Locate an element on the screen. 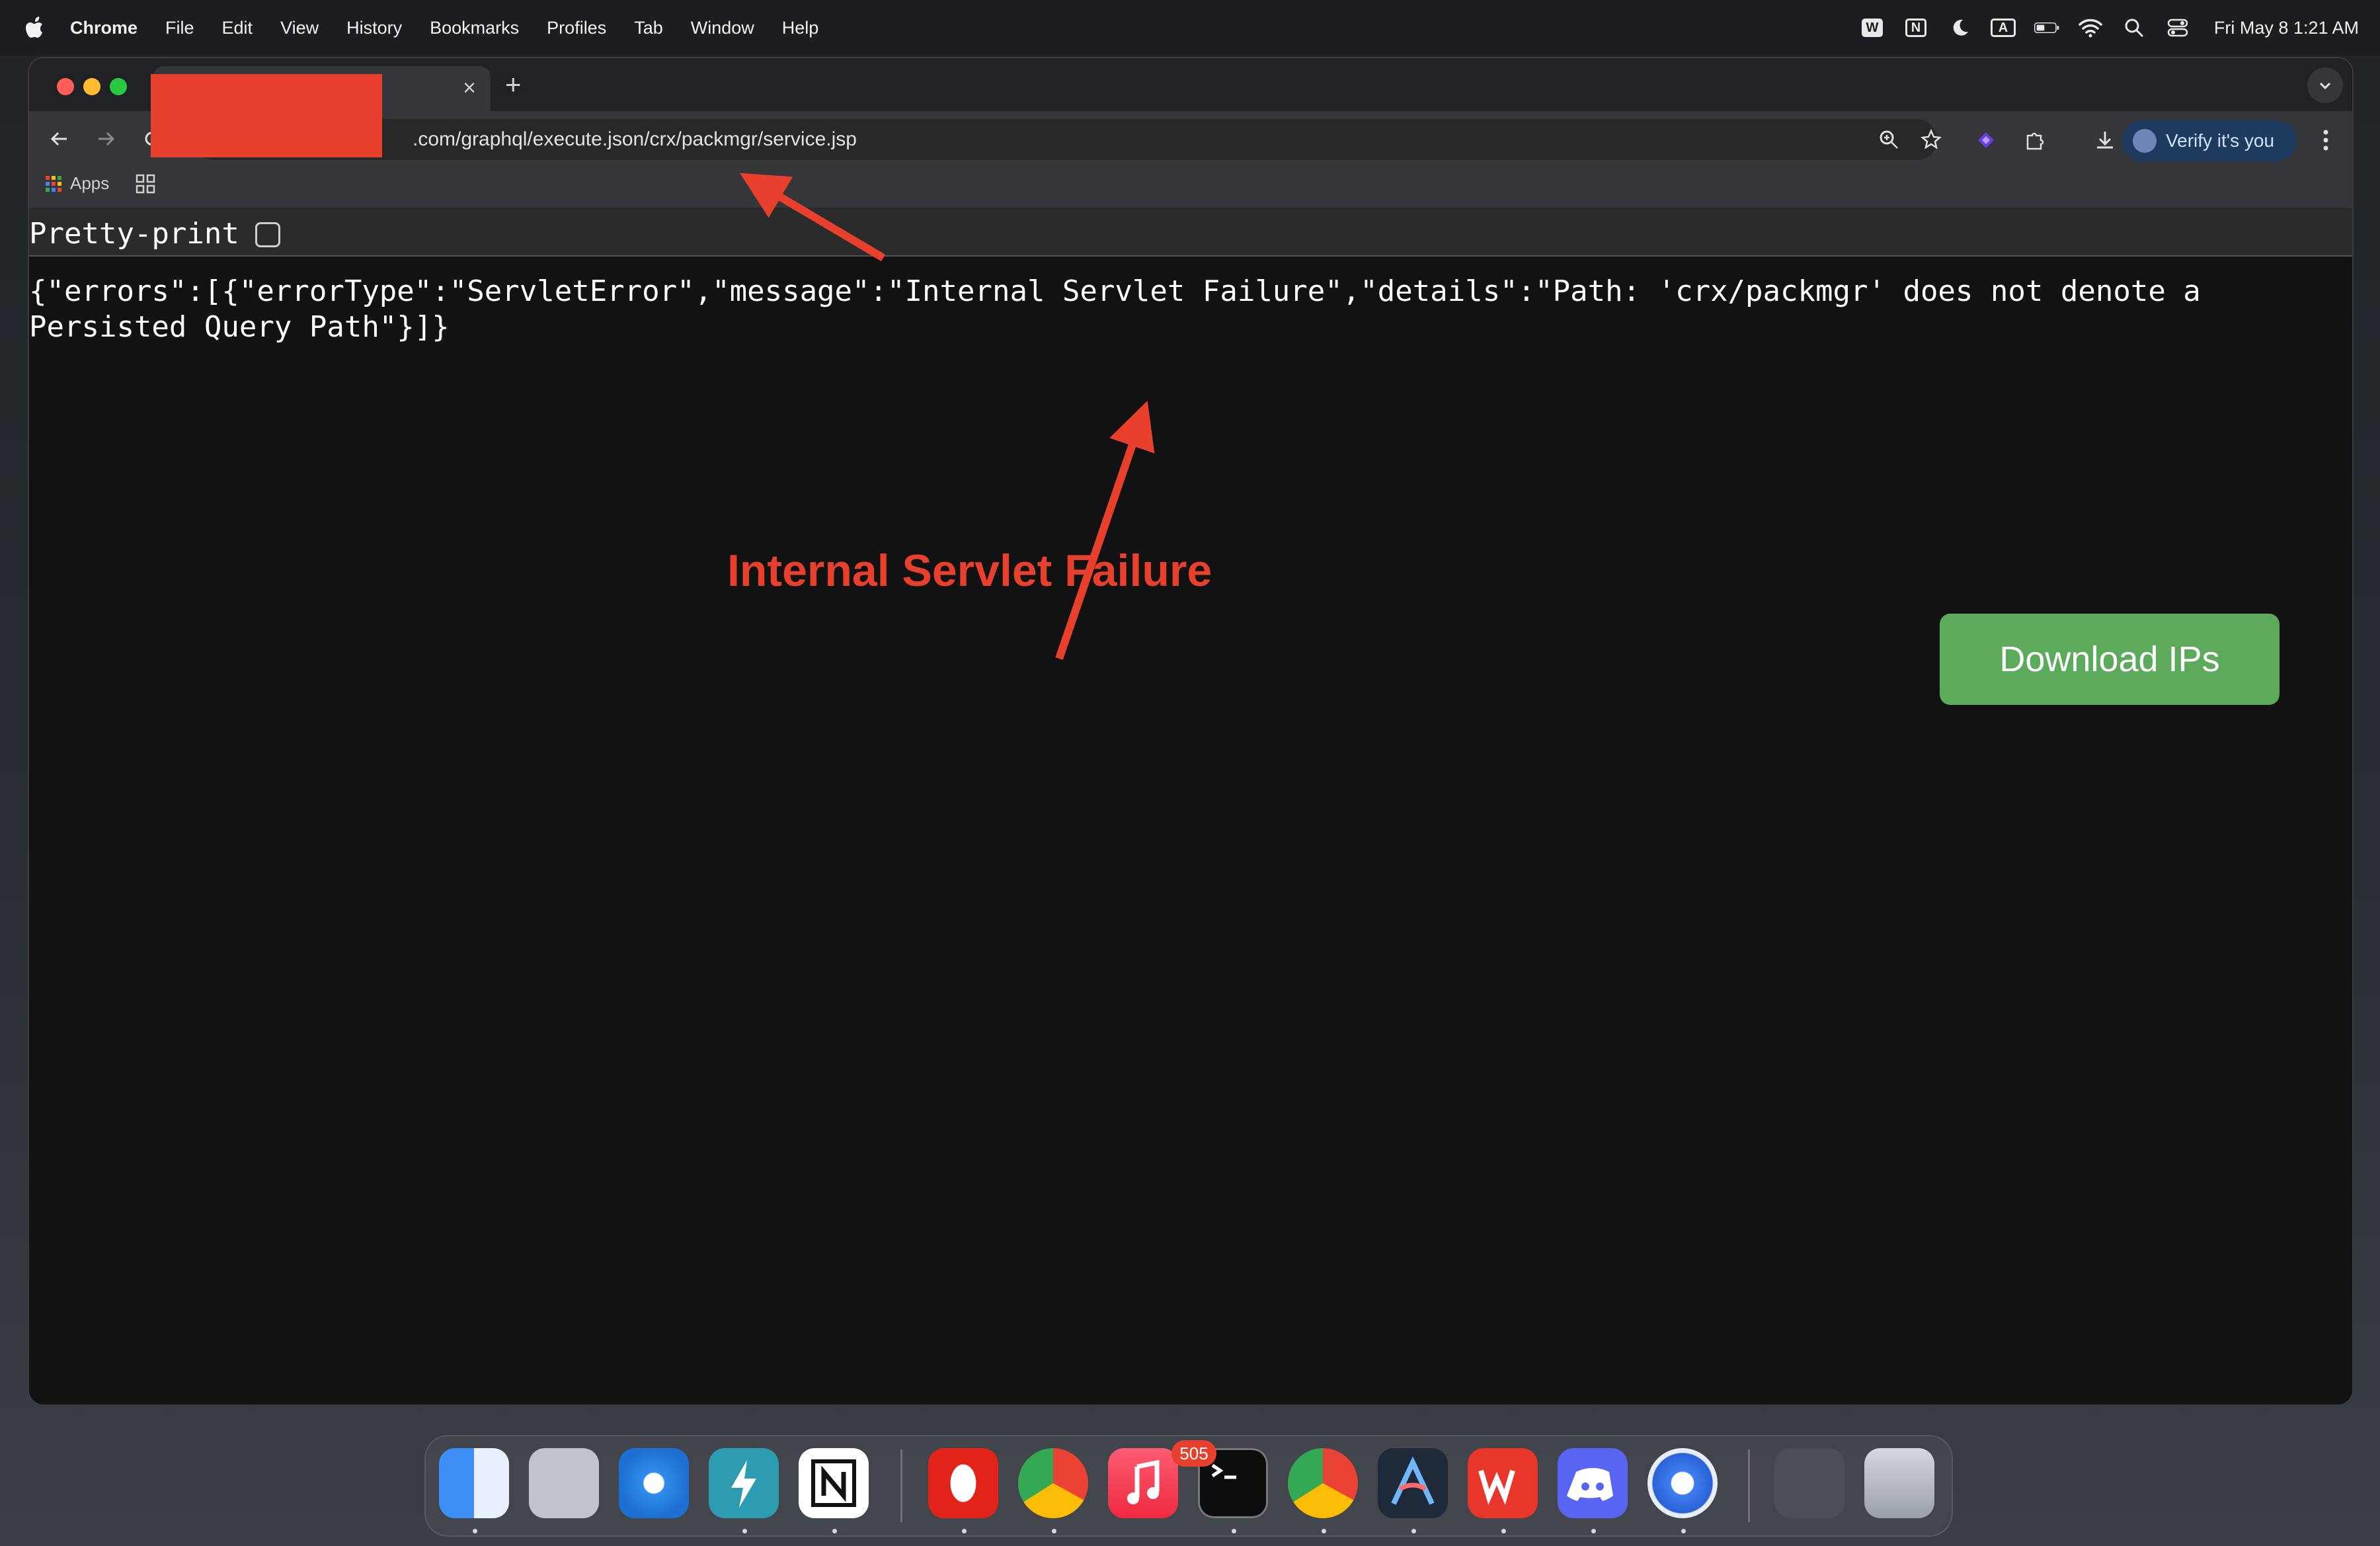 This screenshot has height=1546, width=2380. tab-groups-icon is located at coordinates (145, 184).